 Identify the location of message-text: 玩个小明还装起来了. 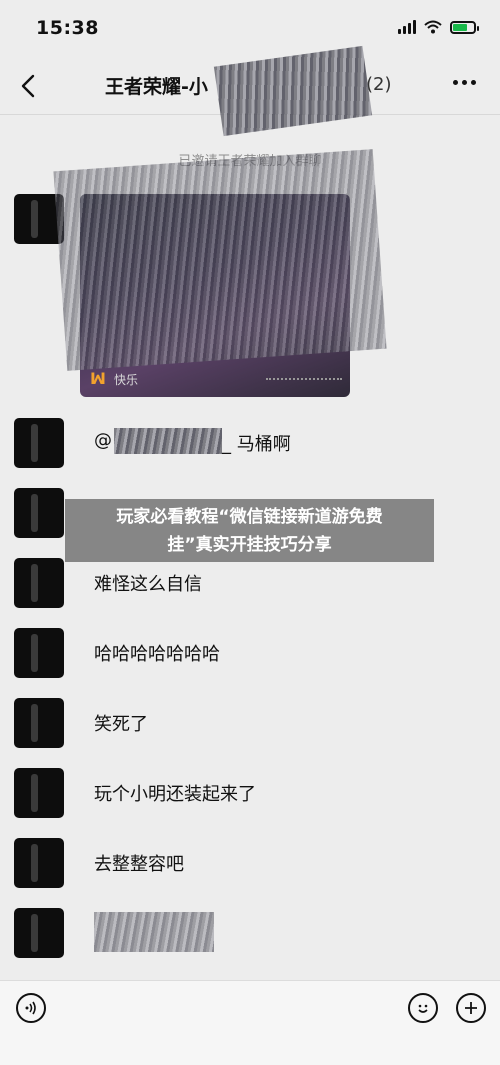
(175, 794).